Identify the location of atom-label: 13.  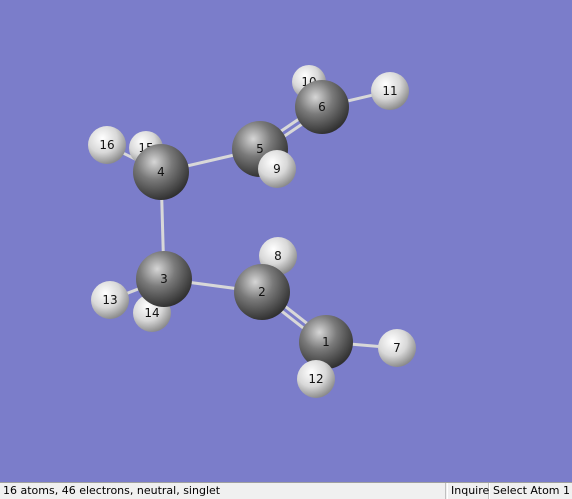
(109, 300).